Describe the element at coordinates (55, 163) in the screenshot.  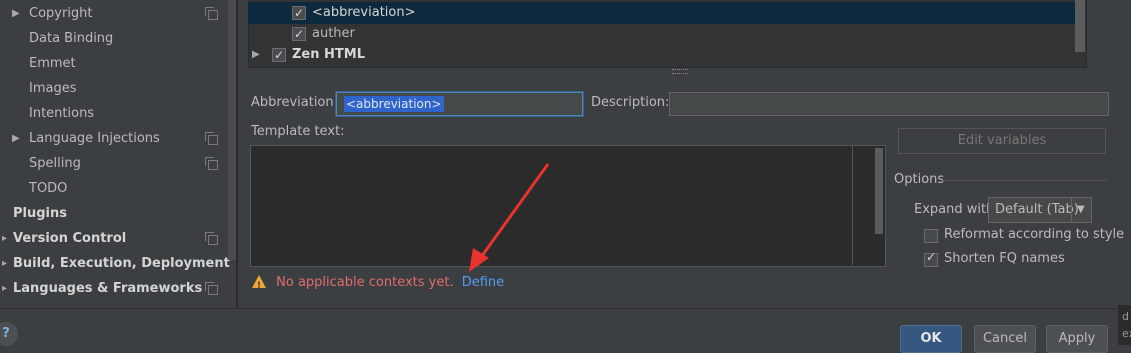
I see `sidebar-item-label: Spelling` at that location.